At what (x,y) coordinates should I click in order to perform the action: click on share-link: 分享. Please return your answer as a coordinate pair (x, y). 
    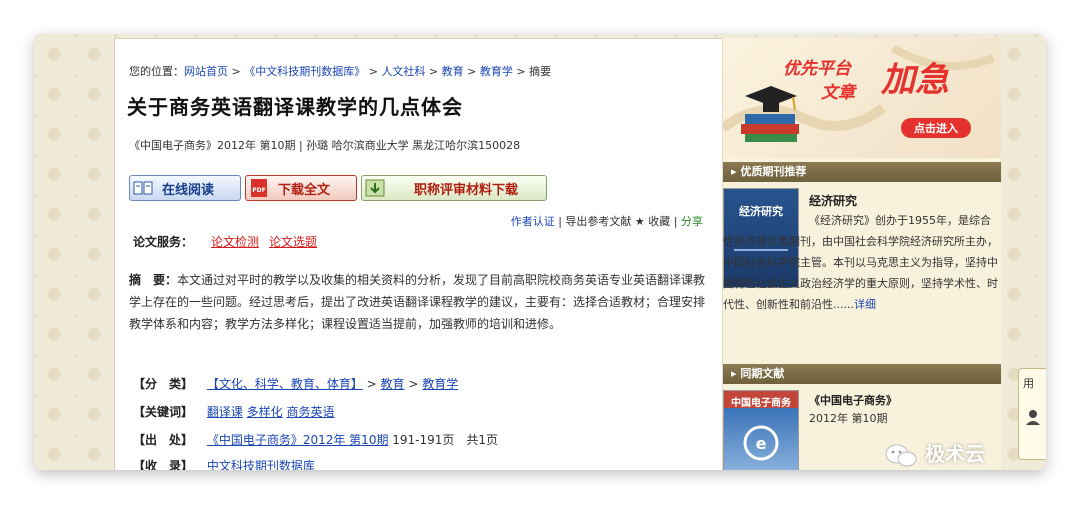
    Looking at the image, I should click on (692, 221).